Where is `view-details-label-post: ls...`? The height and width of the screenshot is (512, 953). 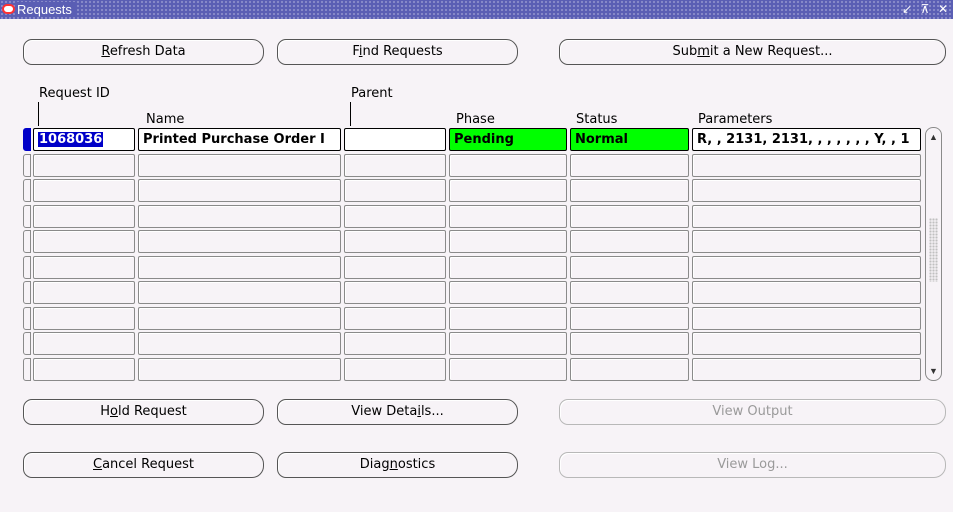 view-details-label-post: ls... is located at coordinates (432, 411).